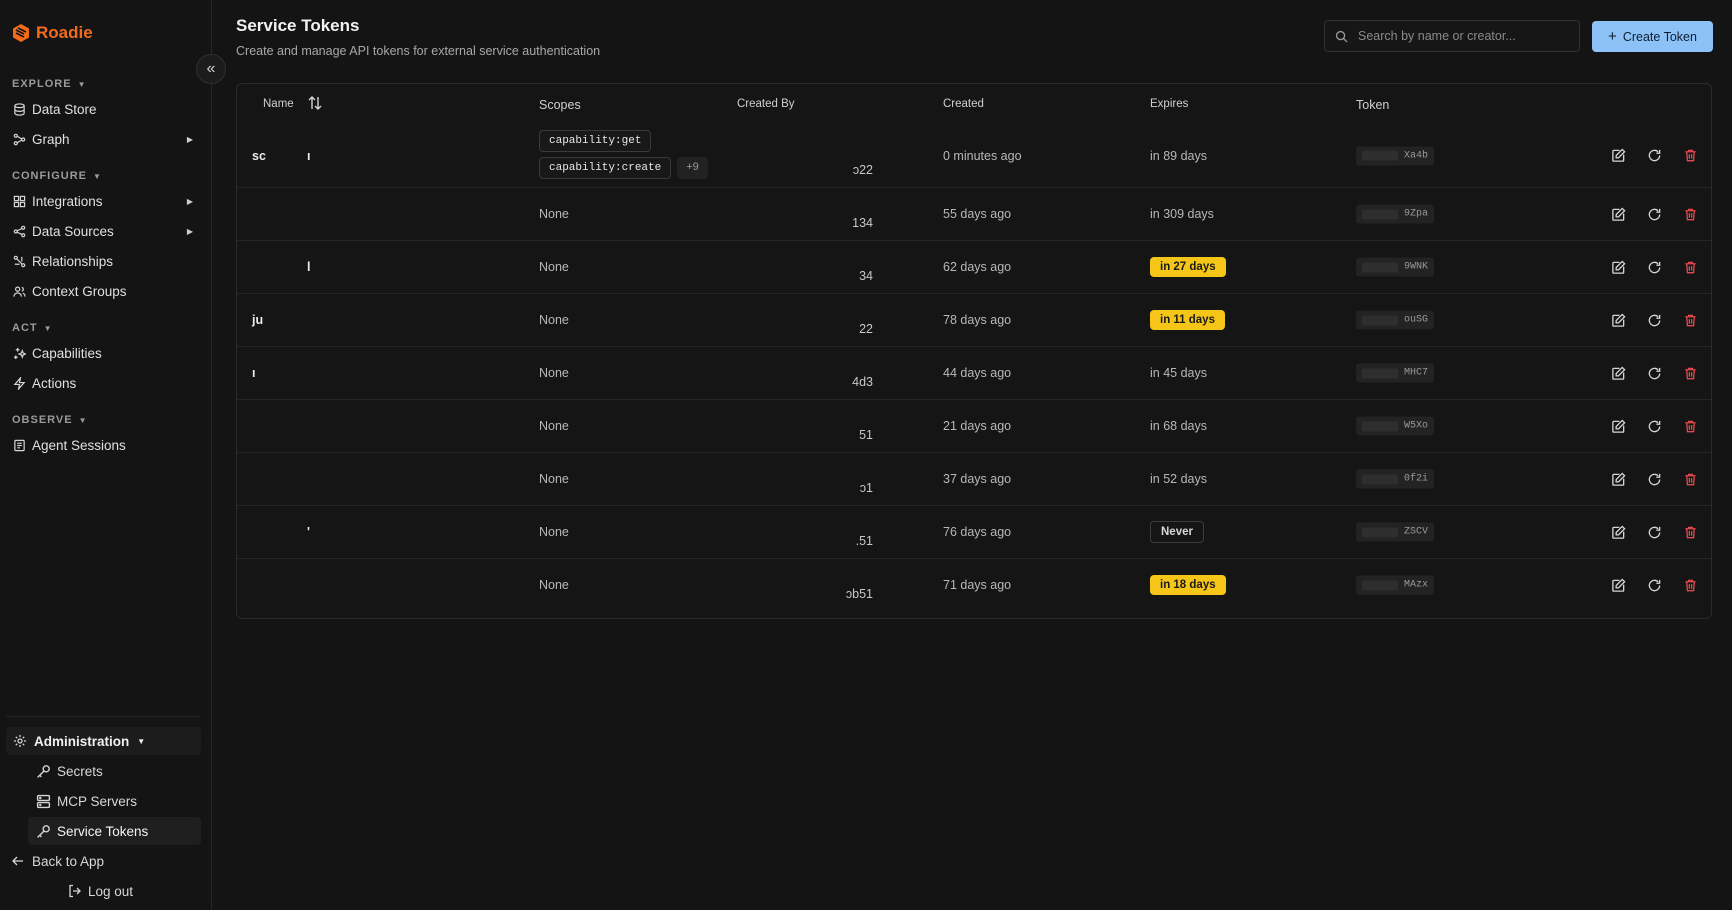  I want to click on sidebar-item-administration: Administration ▼, so click(103, 741).